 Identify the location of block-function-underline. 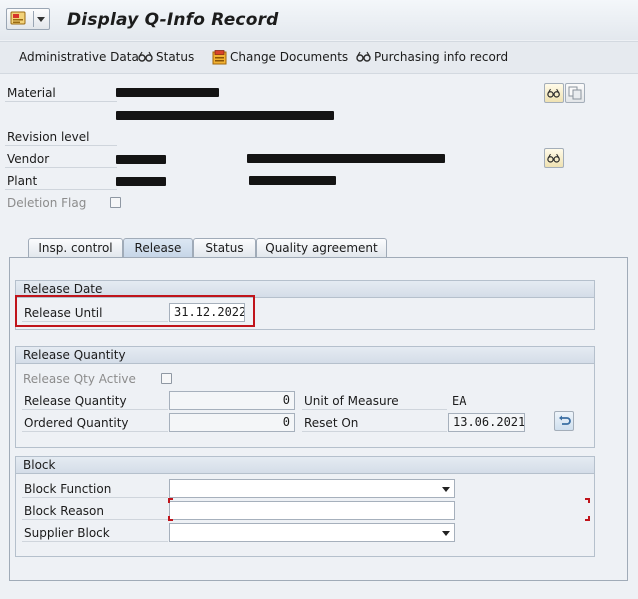
(95, 497).